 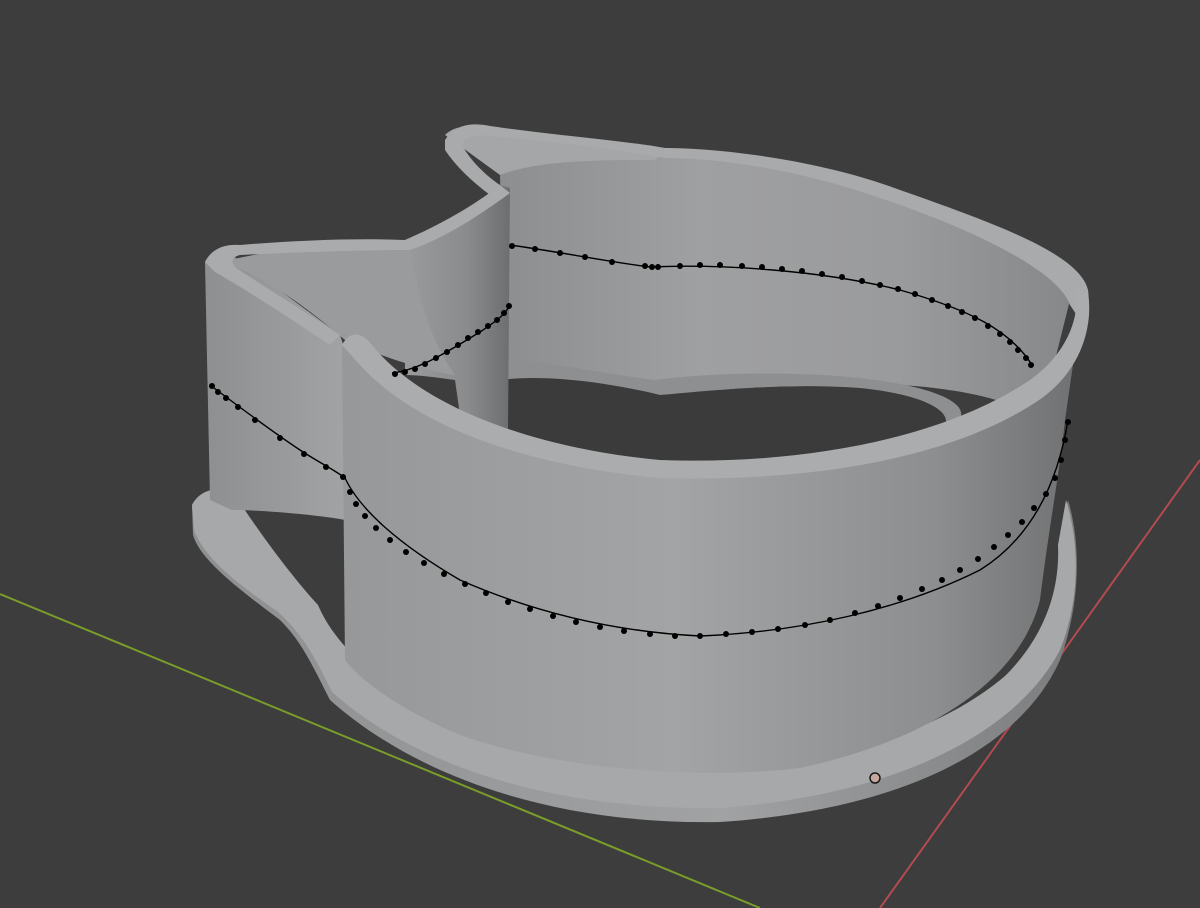 I want to click on object-origin-marker, so click(x=875, y=778).